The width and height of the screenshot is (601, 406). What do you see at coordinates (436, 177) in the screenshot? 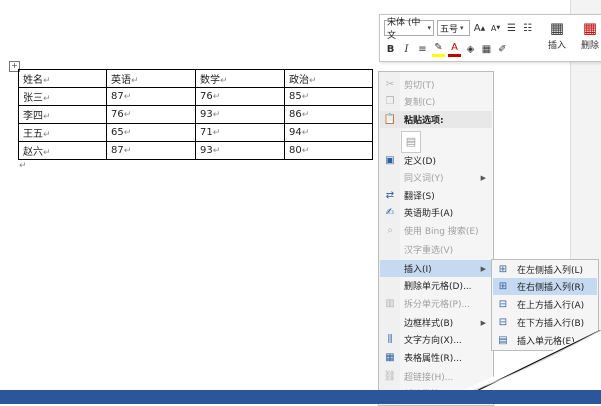
I see `menu-item-synonyms: 同义词(Y) ▶` at bounding box center [436, 177].